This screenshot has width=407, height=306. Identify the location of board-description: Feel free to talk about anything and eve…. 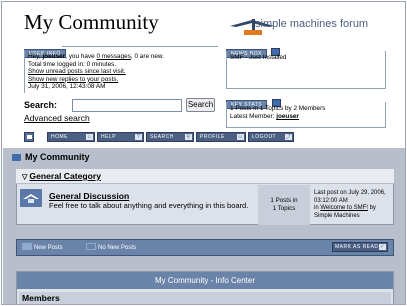
(149, 205).